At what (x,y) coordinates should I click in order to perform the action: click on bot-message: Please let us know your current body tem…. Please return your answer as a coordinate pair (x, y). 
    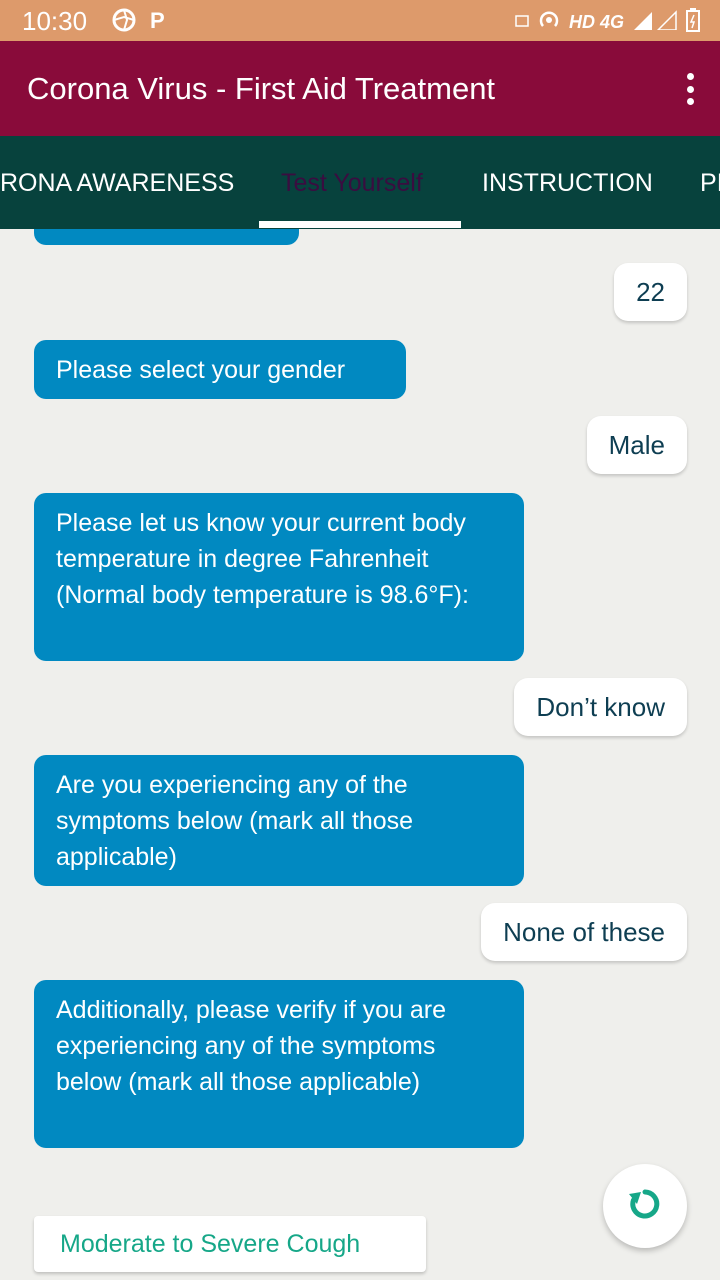
    Looking at the image, I should click on (279, 577).